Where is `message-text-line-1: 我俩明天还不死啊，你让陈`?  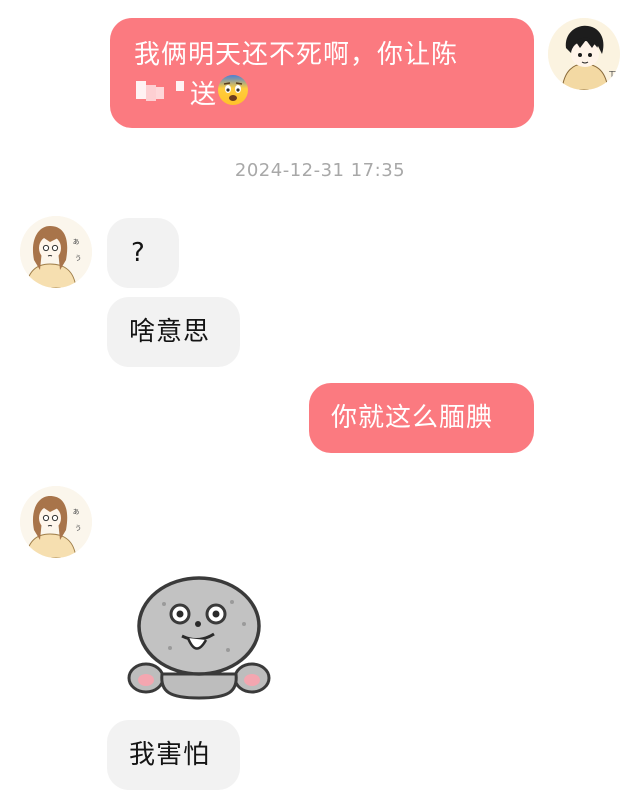
message-text-line-1: 我俩明天还不死啊，你让陈 is located at coordinates (296, 55).